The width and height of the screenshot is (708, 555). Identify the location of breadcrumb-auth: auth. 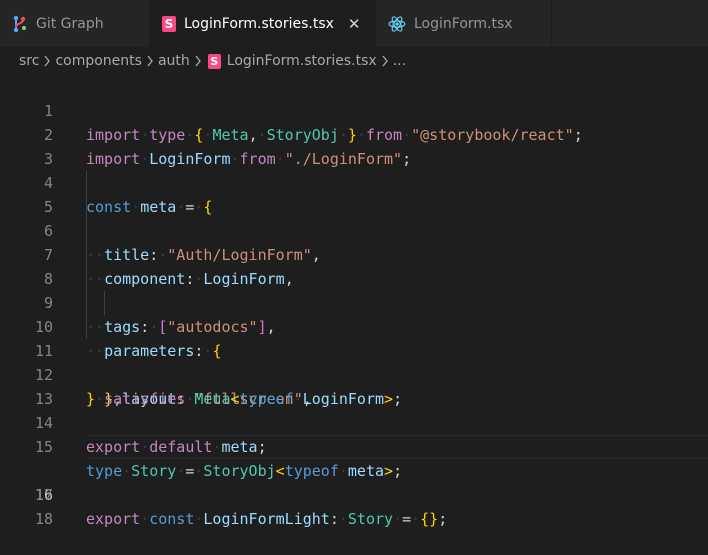
(174, 61).